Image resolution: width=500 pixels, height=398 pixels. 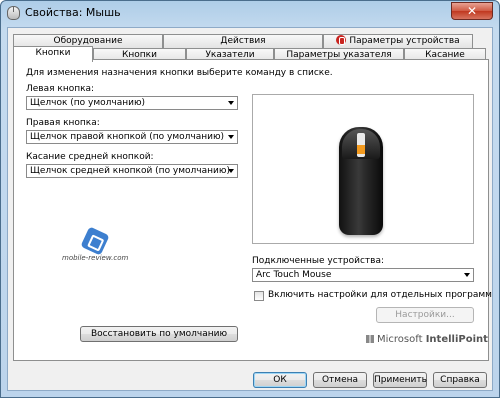 I want to click on left-button-select: Щелчок (по умолчанию), so click(x=132, y=103).